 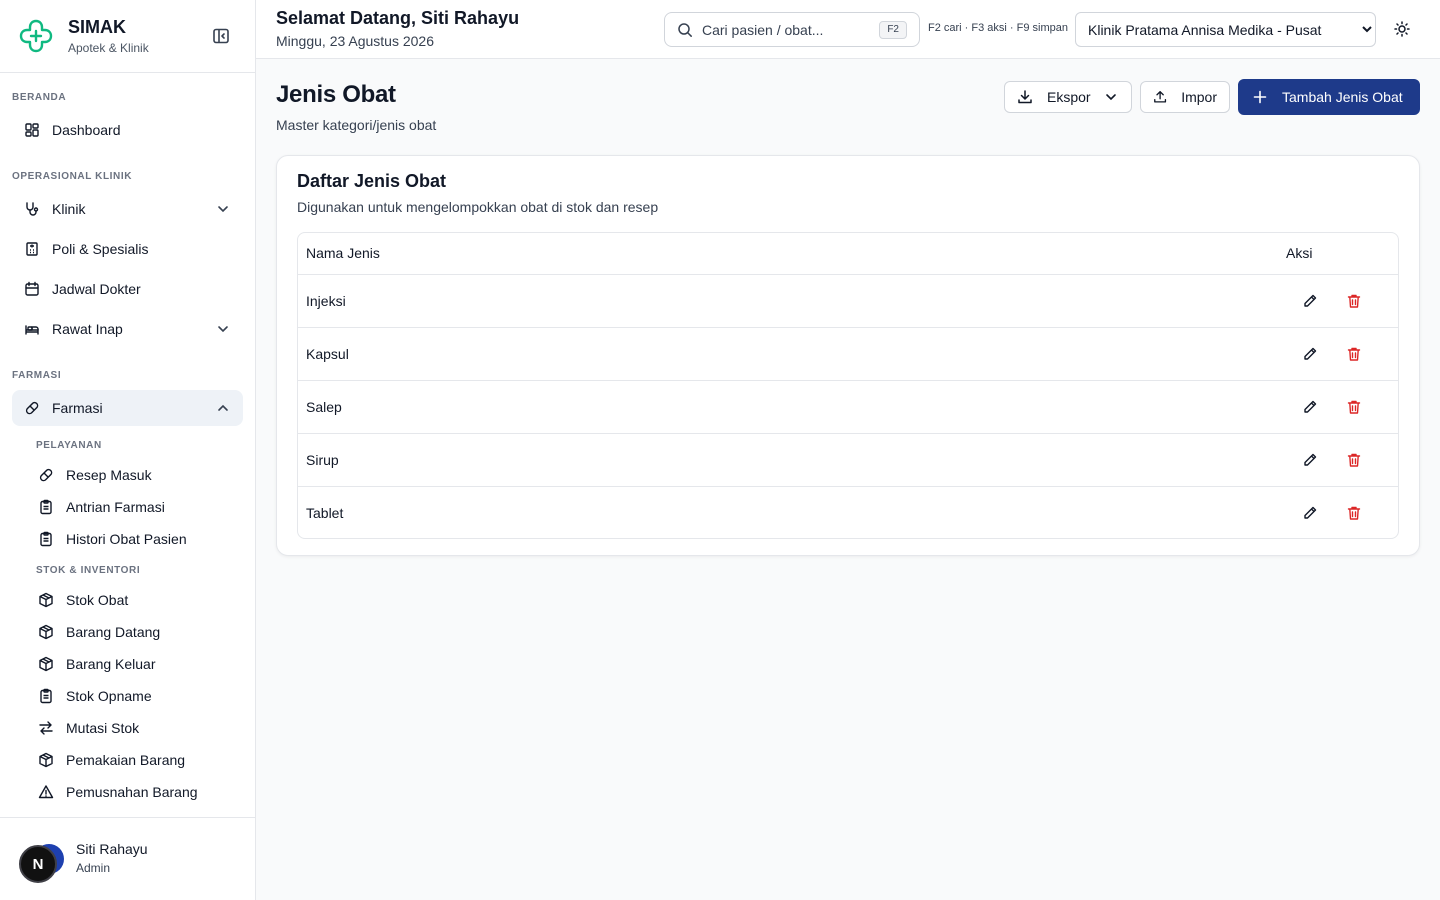 What do you see at coordinates (221, 36) in the screenshot?
I see `sidebar-collapse-icon` at bounding box center [221, 36].